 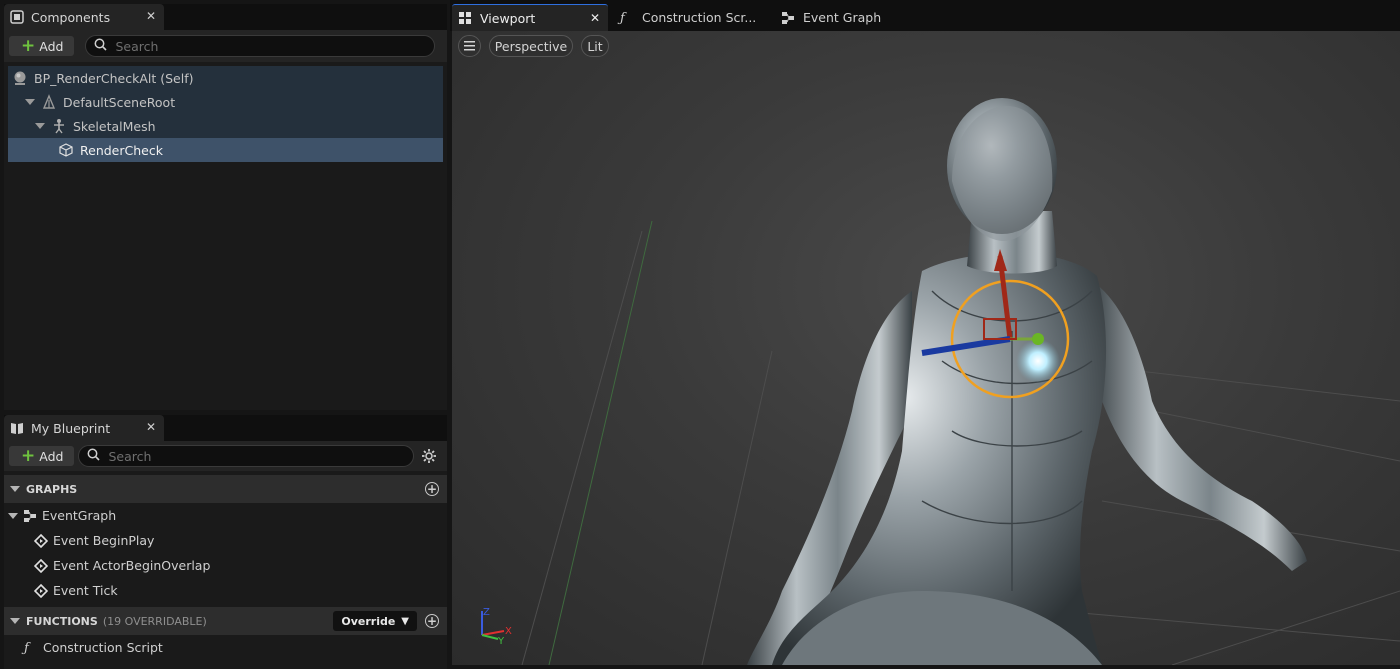 I want to click on add-function-icon: +, so click(x=432, y=621).